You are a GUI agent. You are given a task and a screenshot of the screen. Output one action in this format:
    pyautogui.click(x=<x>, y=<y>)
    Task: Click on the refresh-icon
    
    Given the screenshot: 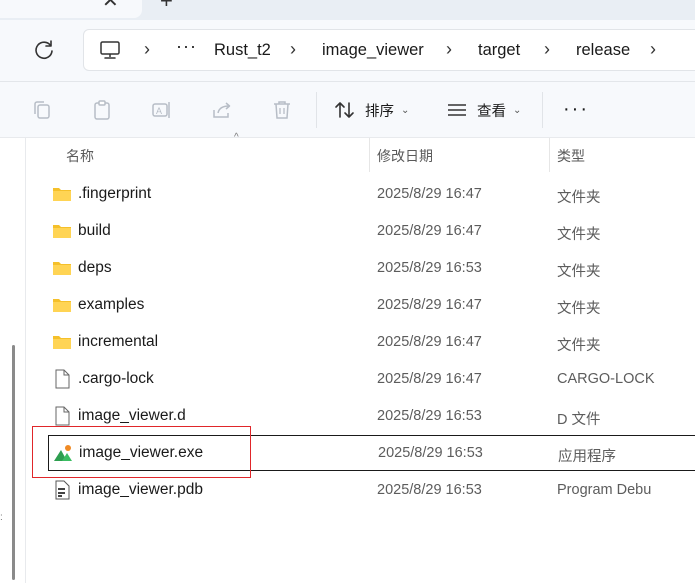 What is the action you would take?
    pyautogui.click(x=44, y=50)
    